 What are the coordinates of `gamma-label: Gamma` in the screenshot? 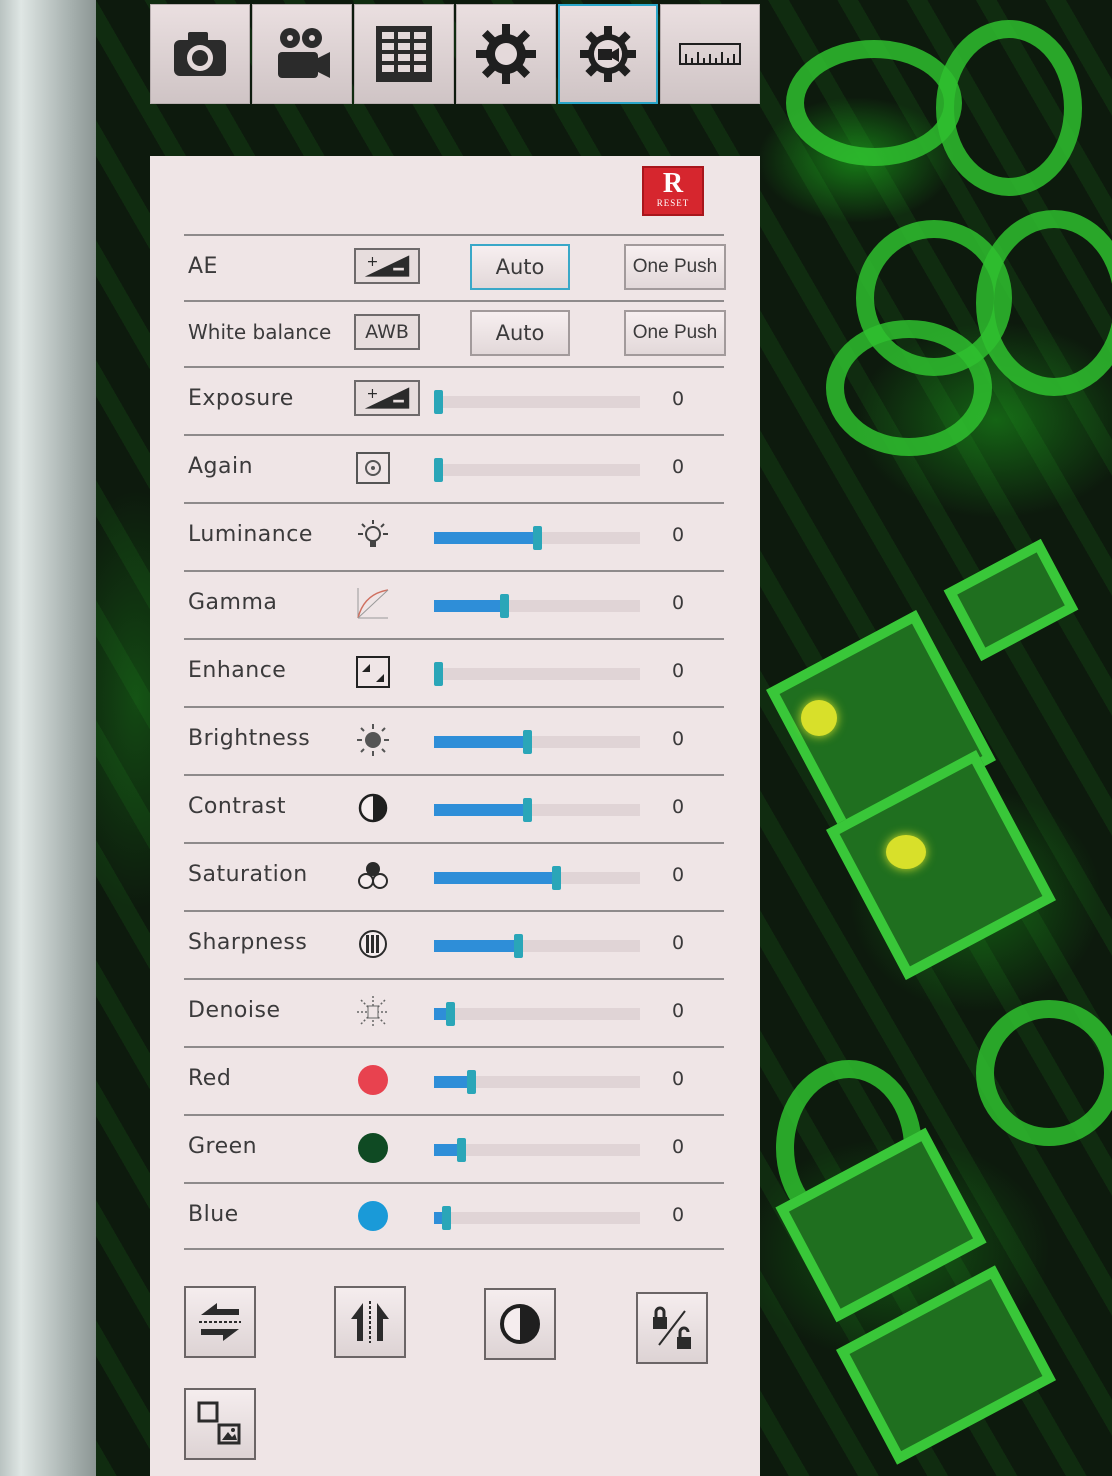 It's located at (233, 602).